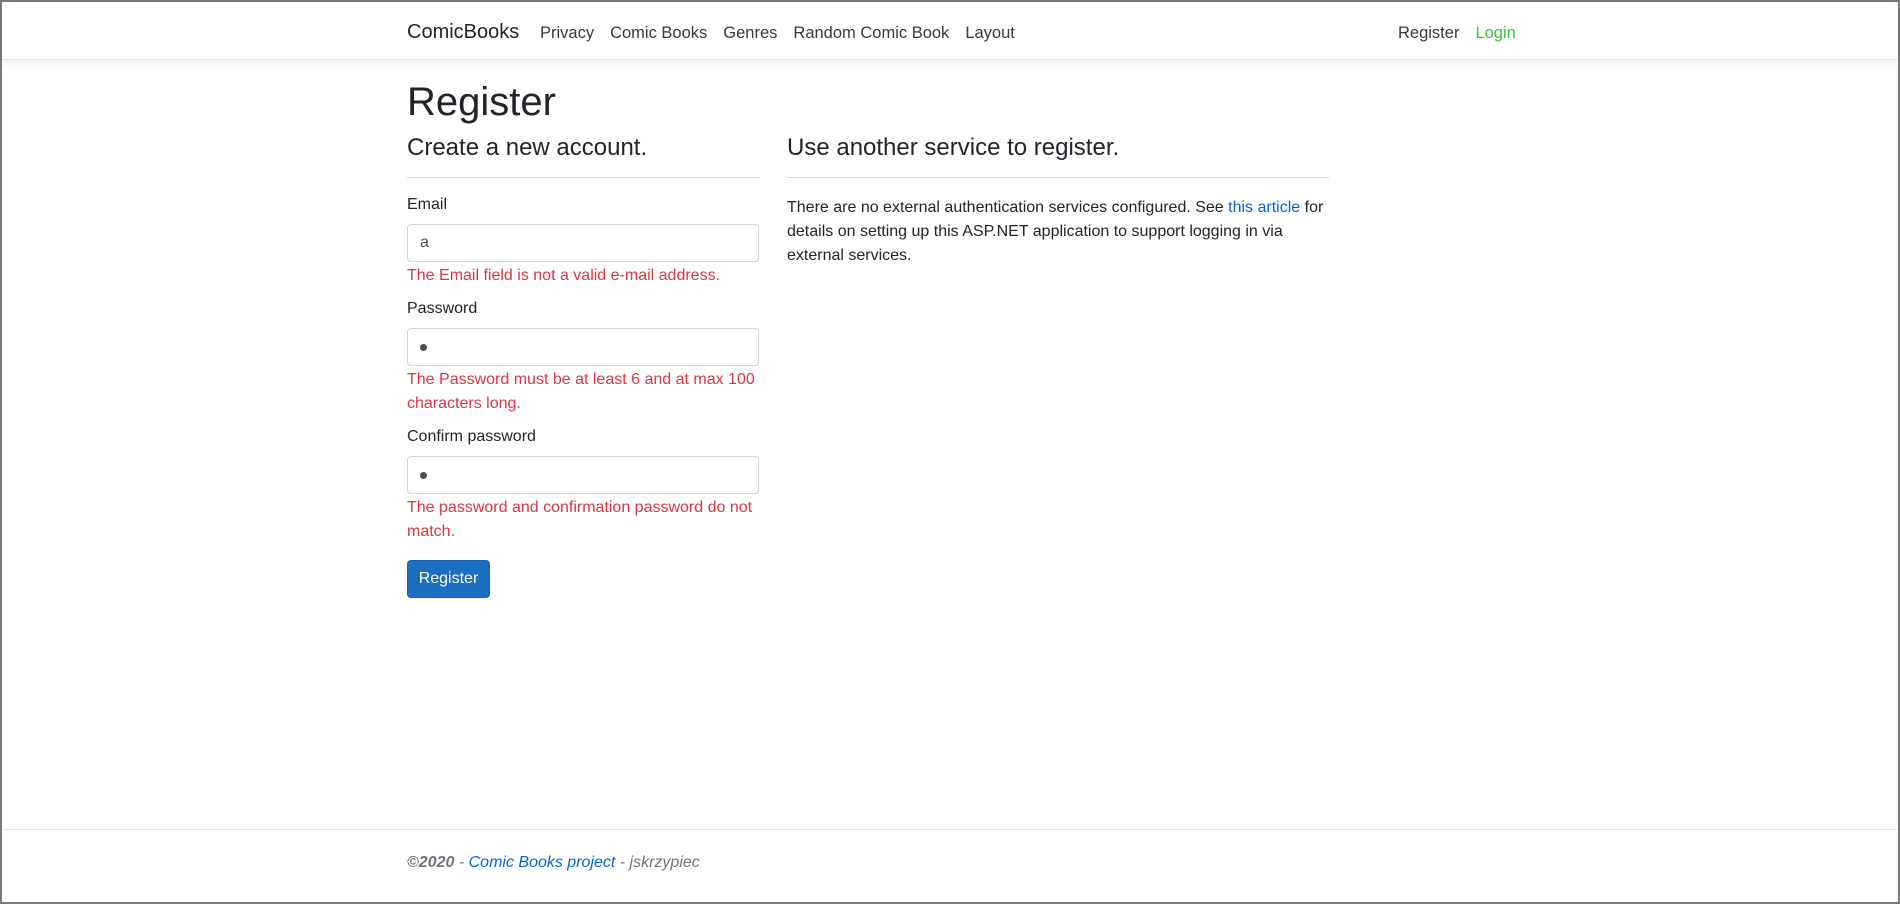 The width and height of the screenshot is (1900, 904). Describe the element at coordinates (1264, 207) in the screenshot. I see `this-article-link: this article` at that location.